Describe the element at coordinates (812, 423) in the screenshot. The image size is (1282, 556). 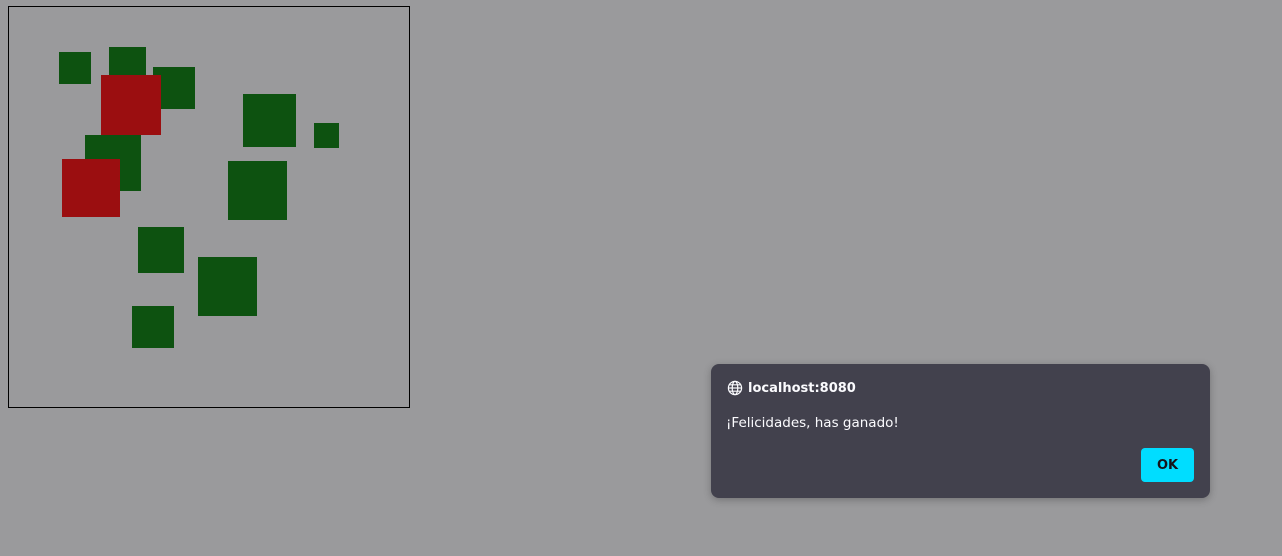
I see `dialog-message: ¡Felicidades, has ganado!` at that location.